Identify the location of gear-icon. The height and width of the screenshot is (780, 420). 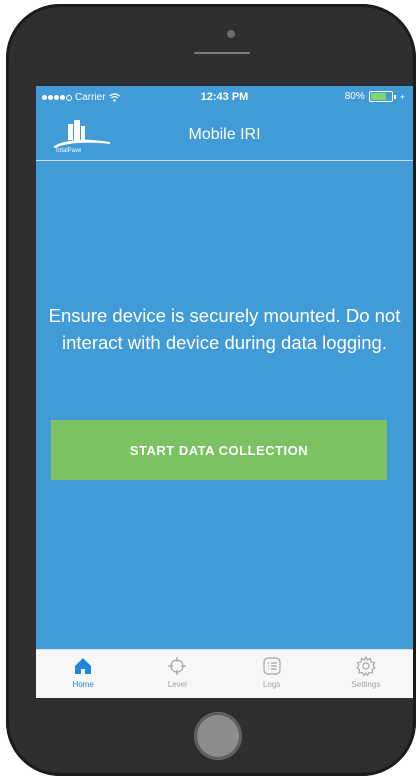
(366, 666).